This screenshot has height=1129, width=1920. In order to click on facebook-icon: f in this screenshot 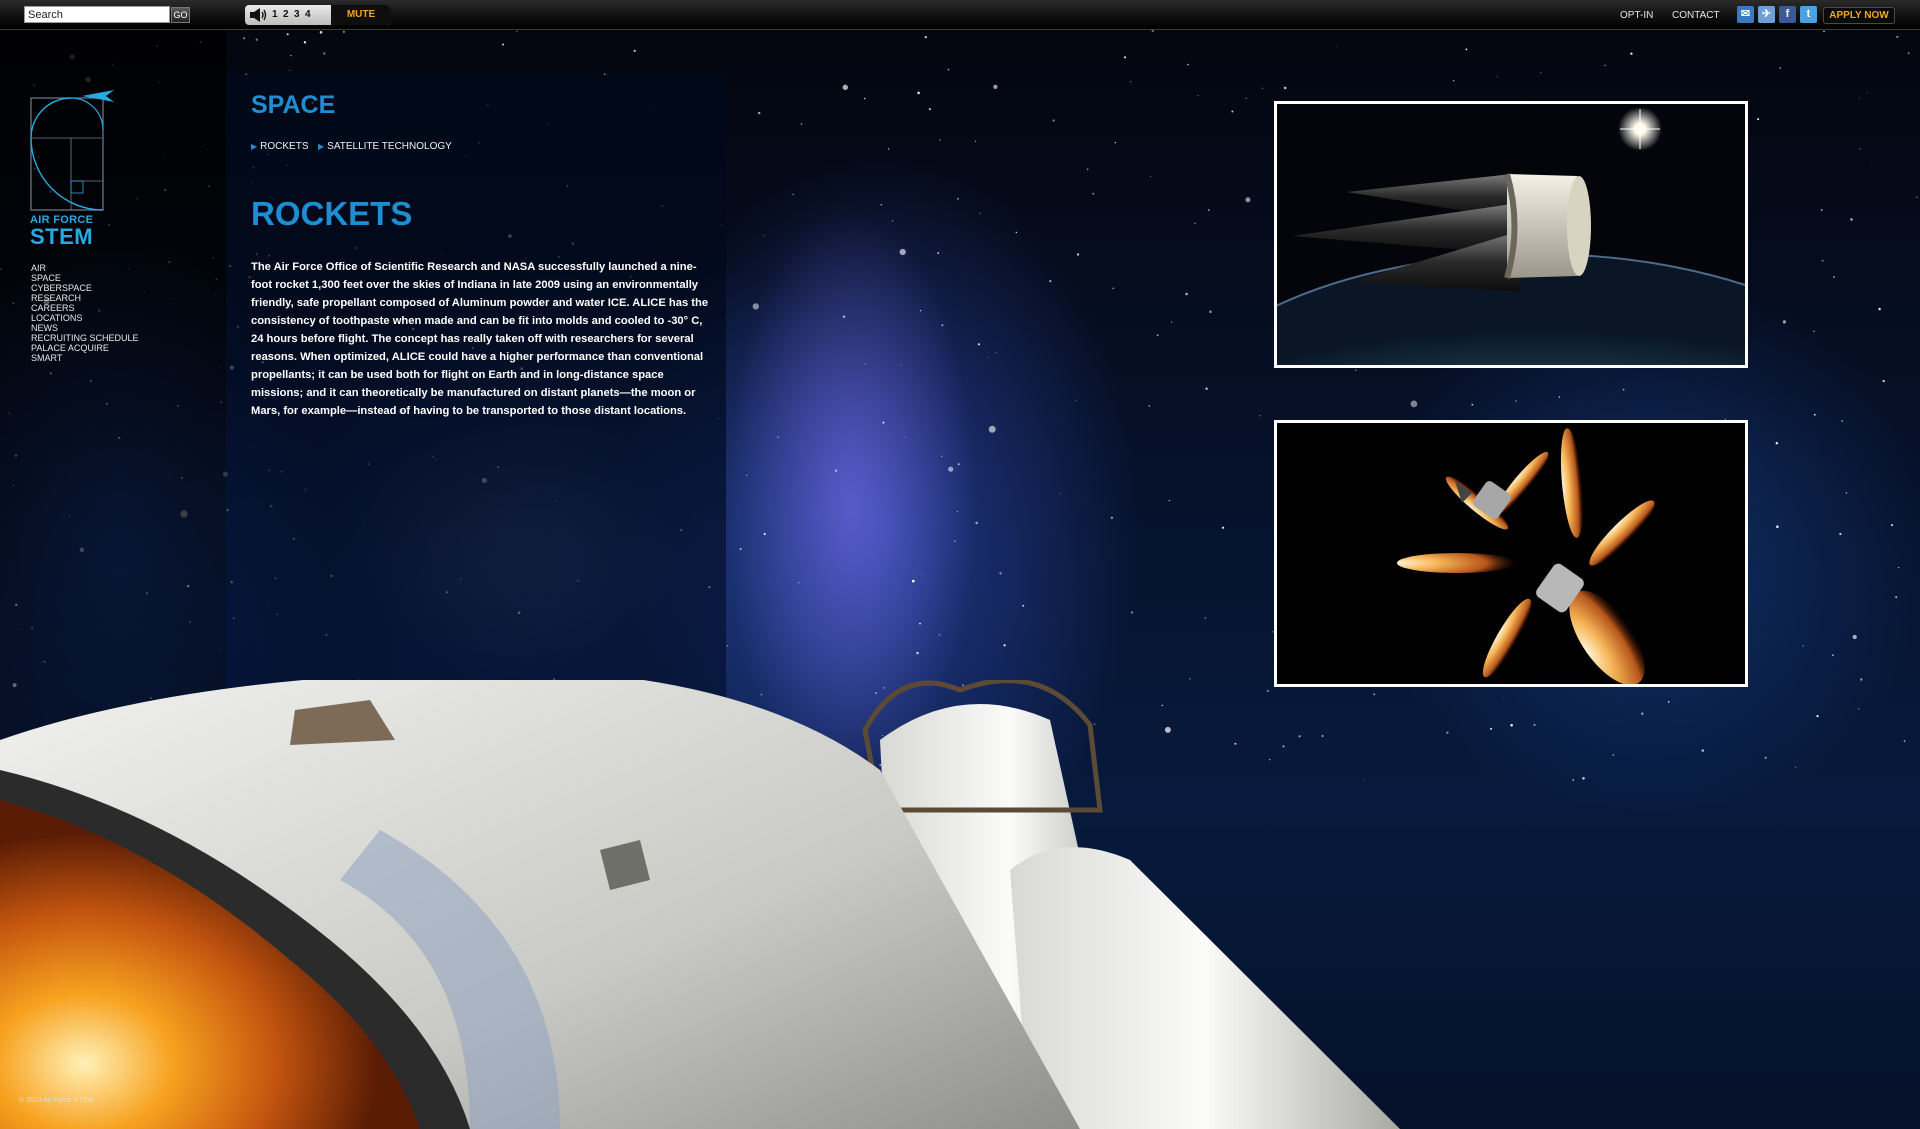, I will do `click(1787, 14)`.